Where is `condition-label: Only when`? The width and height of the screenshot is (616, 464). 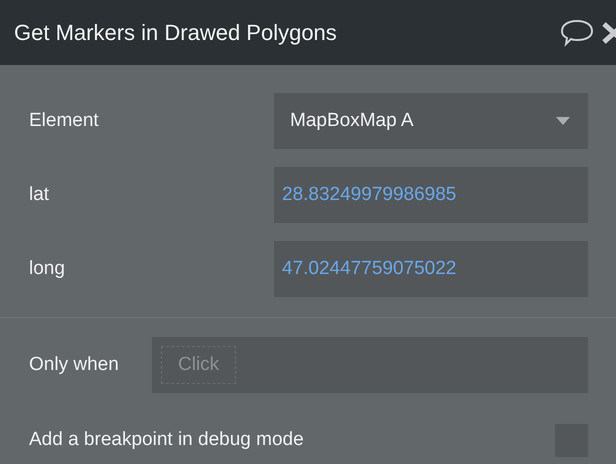 condition-label: Only when is located at coordinates (74, 364).